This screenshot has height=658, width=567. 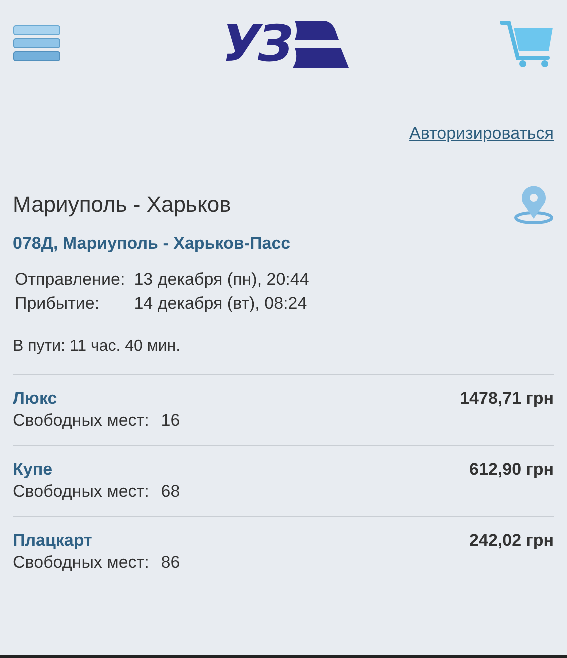 What do you see at coordinates (285, 44) in the screenshot?
I see `logo: УЗ` at bounding box center [285, 44].